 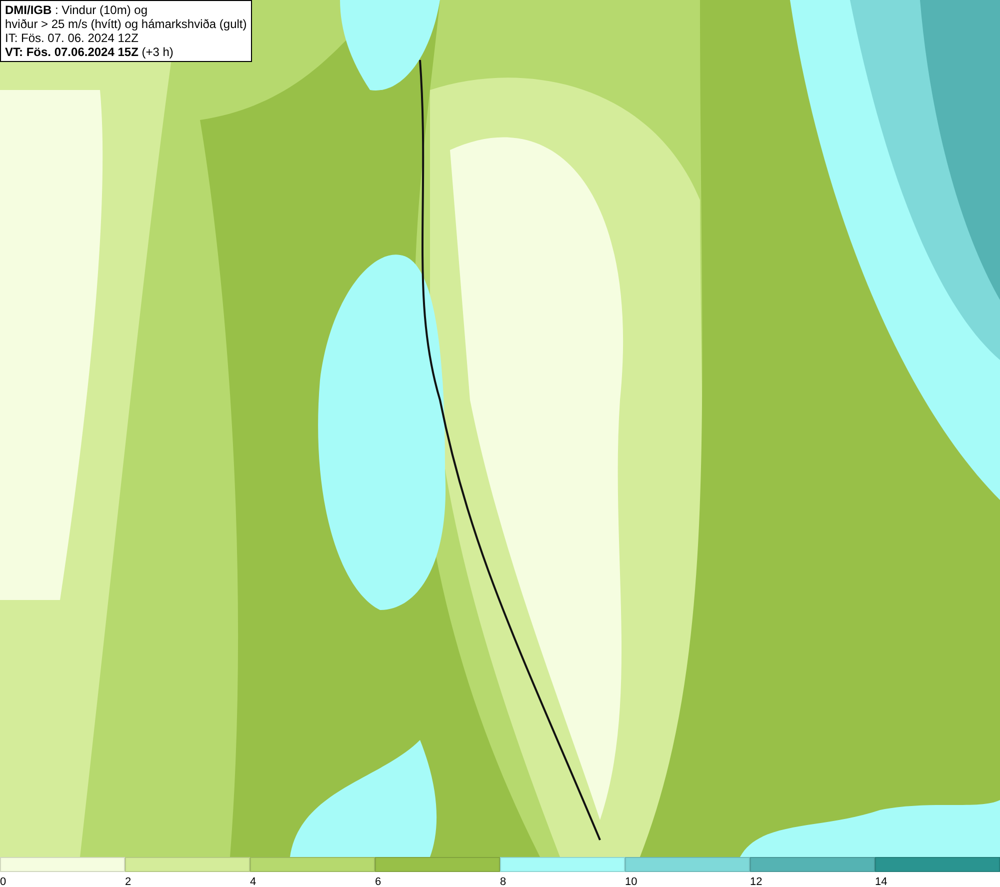 What do you see at coordinates (631, 881) in the screenshot?
I see `legend-label: 10` at bounding box center [631, 881].